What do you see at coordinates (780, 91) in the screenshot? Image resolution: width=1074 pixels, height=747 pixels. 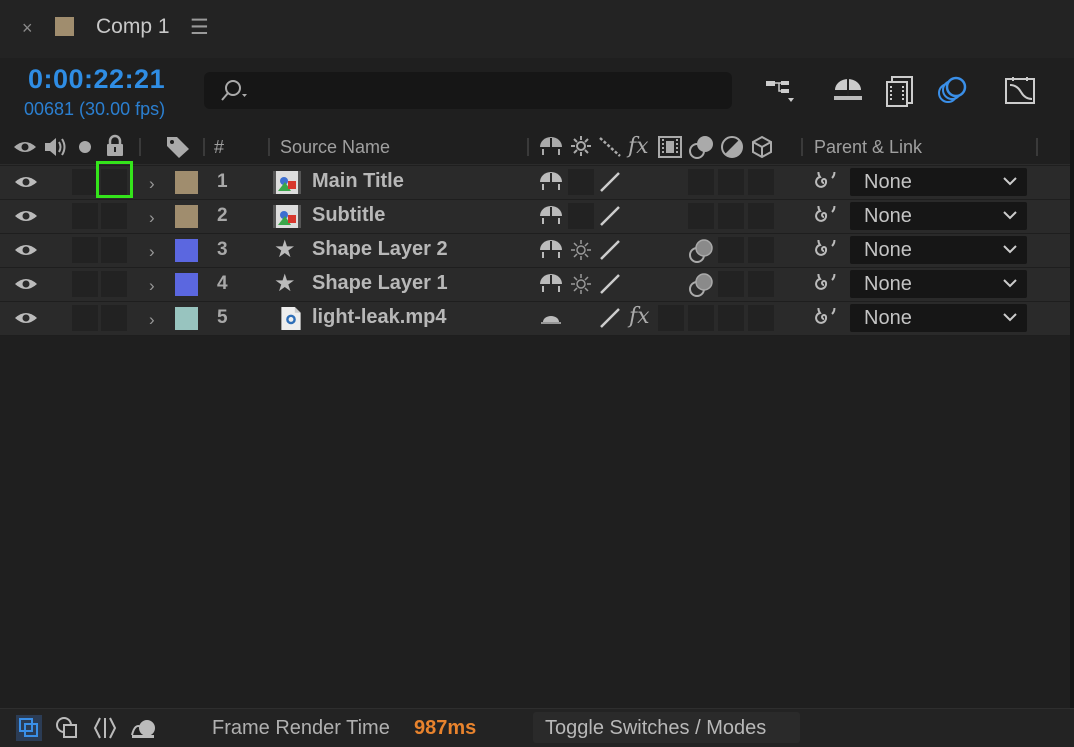 I see `composition-flowchart-icon` at bounding box center [780, 91].